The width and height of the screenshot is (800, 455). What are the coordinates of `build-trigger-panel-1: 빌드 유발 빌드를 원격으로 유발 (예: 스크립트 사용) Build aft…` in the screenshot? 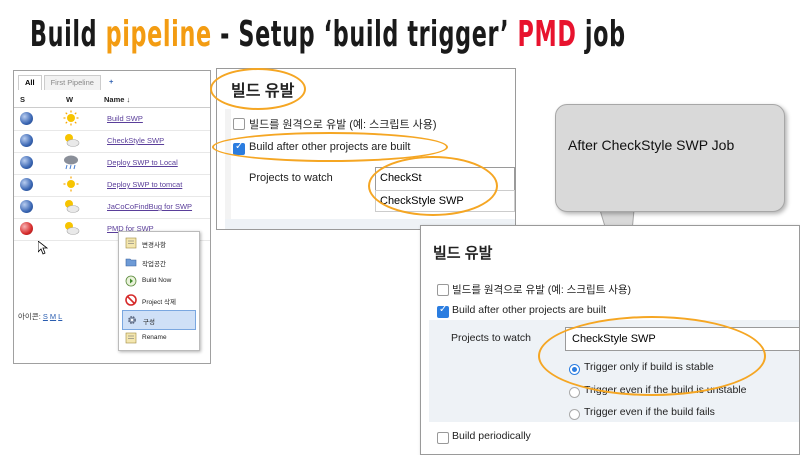 It's located at (366, 149).